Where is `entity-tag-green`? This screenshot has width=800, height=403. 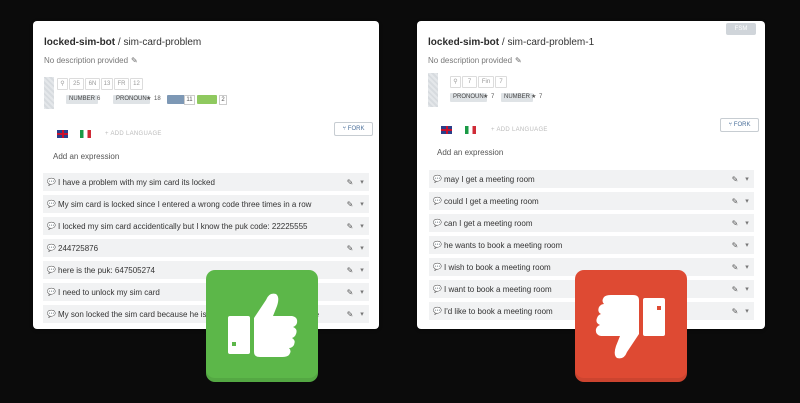
entity-tag-green is located at coordinates (207, 99).